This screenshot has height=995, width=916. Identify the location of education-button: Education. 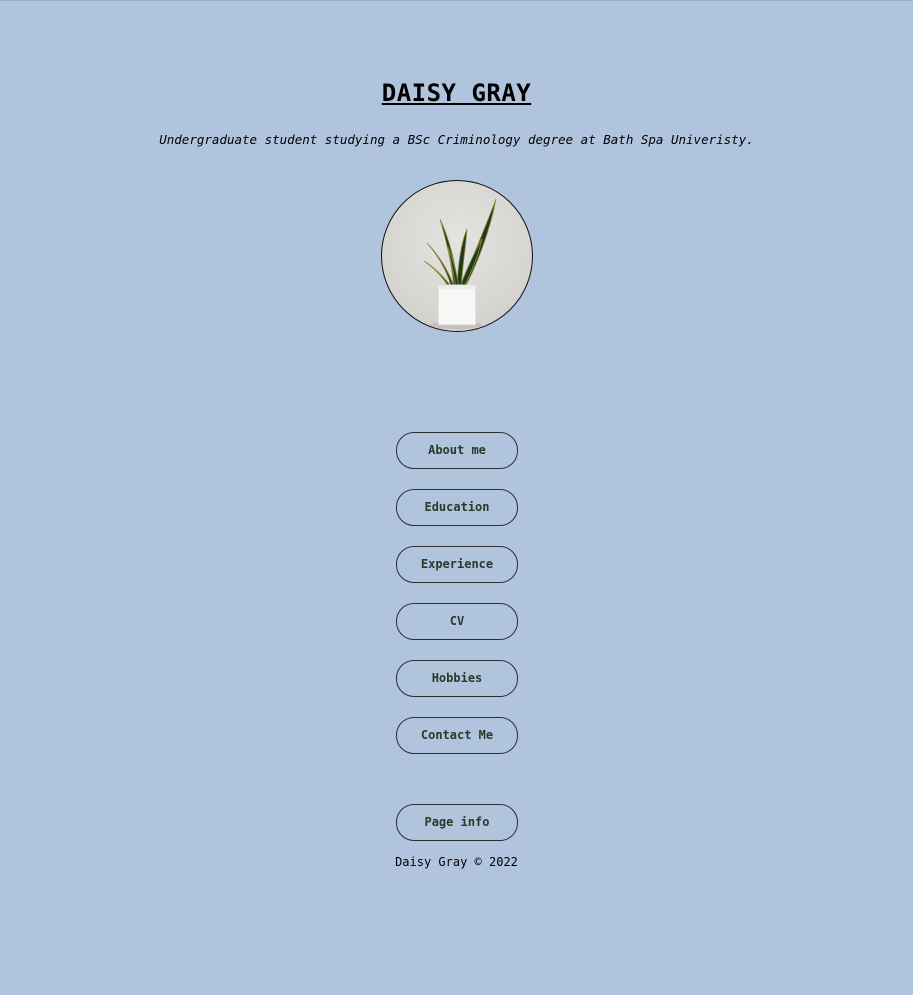
(457, 507).